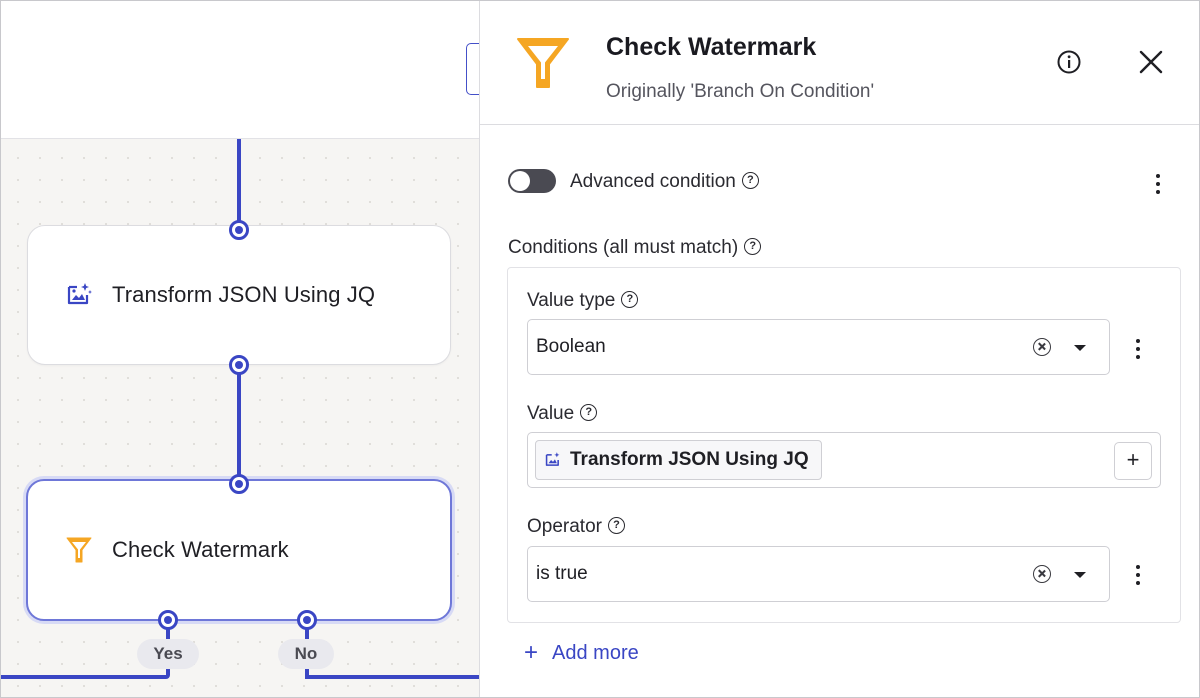  I want to click on conditions-text: Conditions (all must match), so click(623, 247).